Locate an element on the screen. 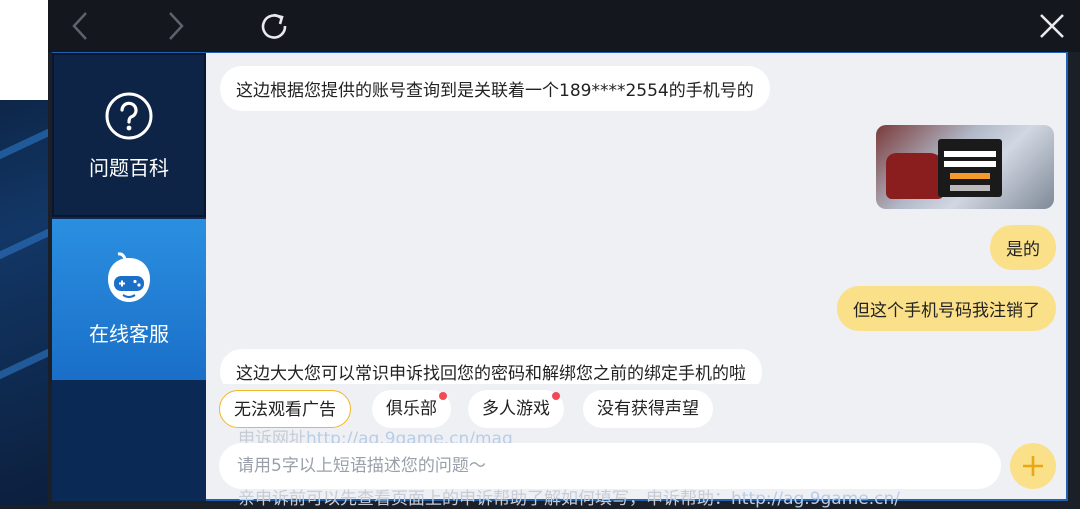  background-panel is located at coordinates (24, 50).